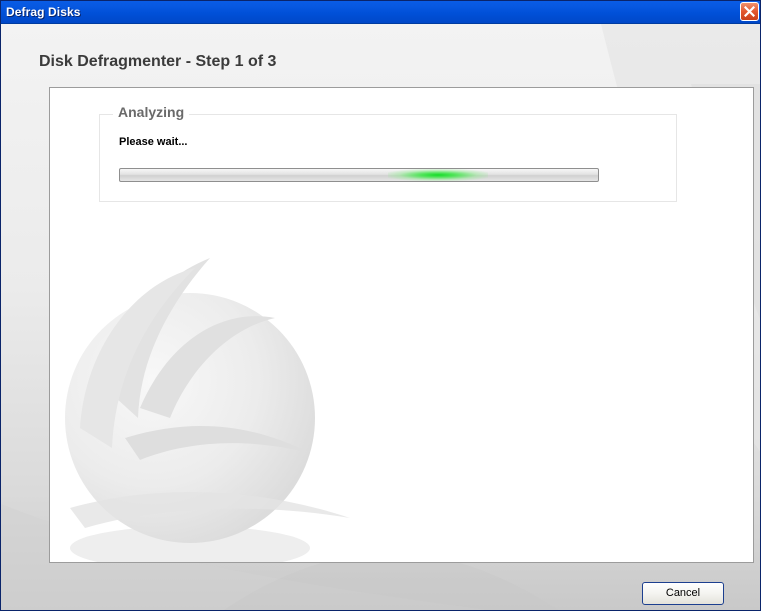 The width and height of the screenshot is (761, 611). What do you see at coordinates (683, 593) in the screenshot?
I see `cancel-button: Cancel` at bounding box center [683, 593].